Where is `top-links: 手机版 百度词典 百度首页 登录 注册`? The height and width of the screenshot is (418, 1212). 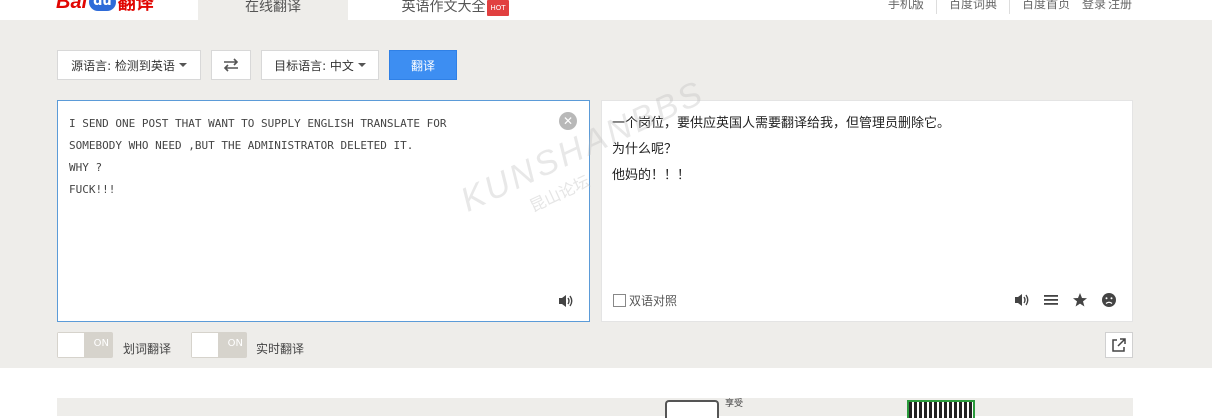 top-links: 手机版 百度词典 百度首页 登录 注册 is located at coordinates (1005, 7).